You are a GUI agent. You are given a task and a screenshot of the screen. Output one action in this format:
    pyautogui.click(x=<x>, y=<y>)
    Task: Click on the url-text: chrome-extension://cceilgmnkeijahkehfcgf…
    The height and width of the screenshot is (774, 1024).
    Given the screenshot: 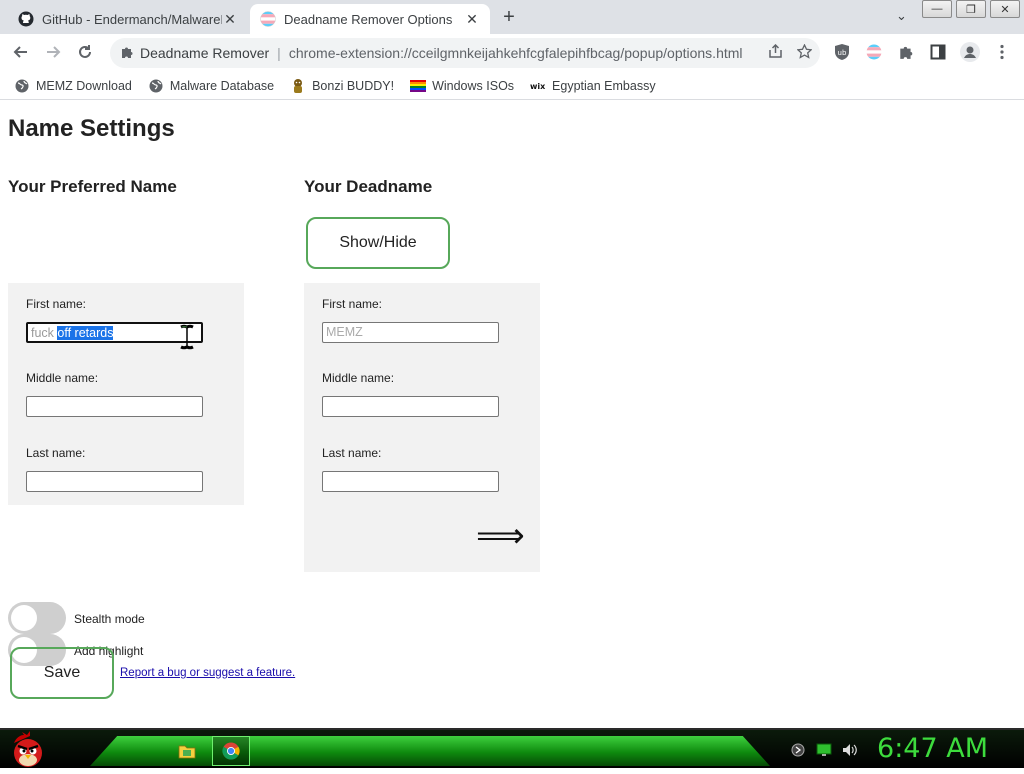 What is the action you would take?
    pyautogui.click(x=515, y=53)
    